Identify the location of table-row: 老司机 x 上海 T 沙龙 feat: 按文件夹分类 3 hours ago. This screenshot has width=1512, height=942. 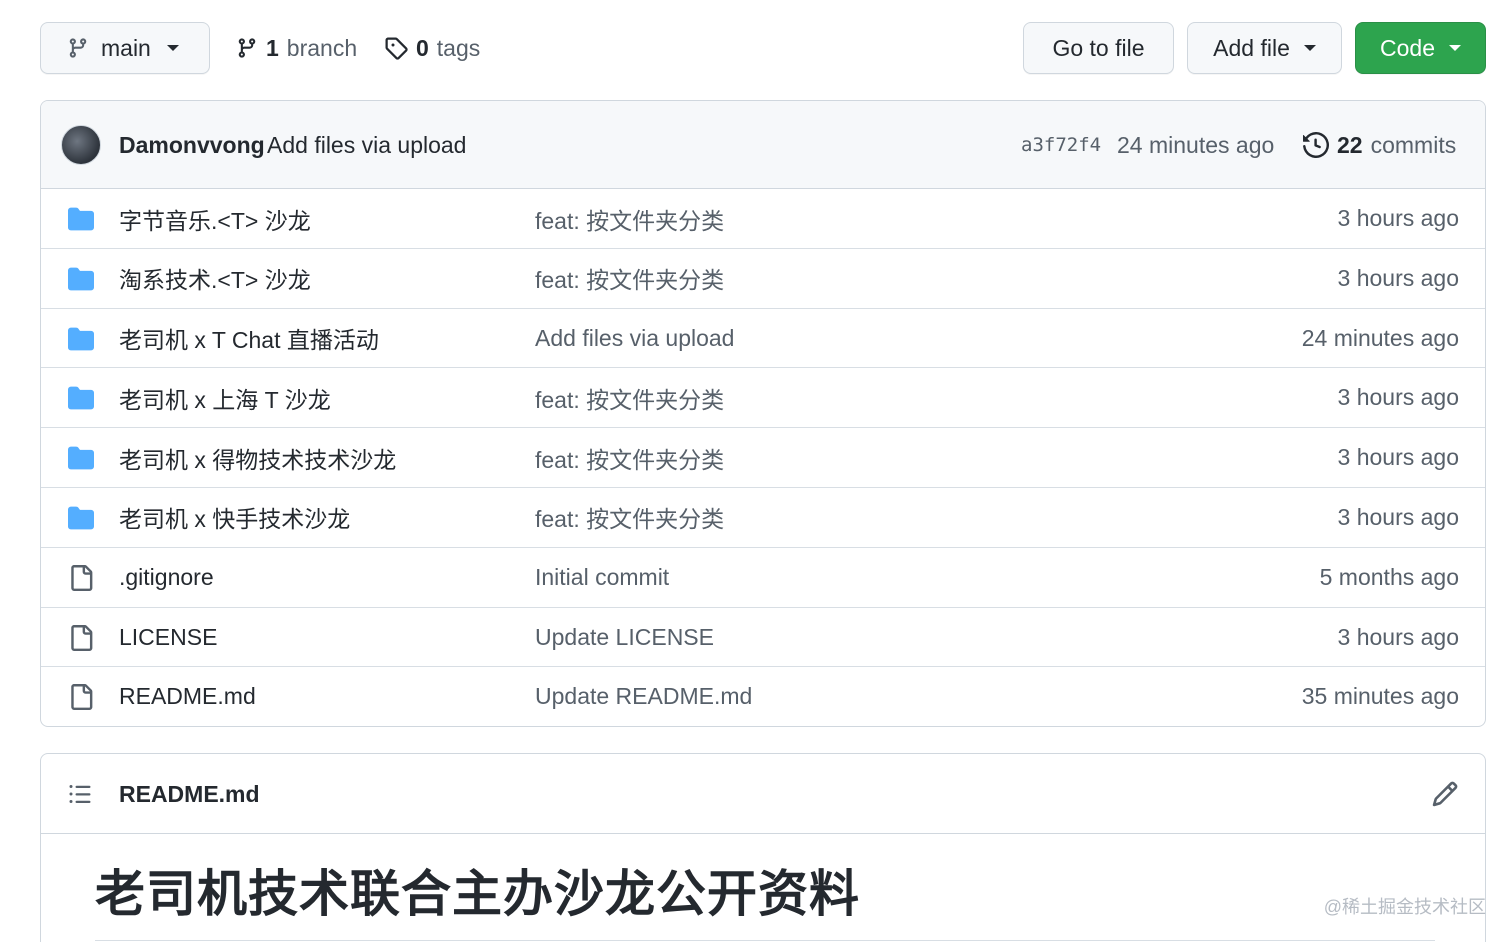
(763, 398).